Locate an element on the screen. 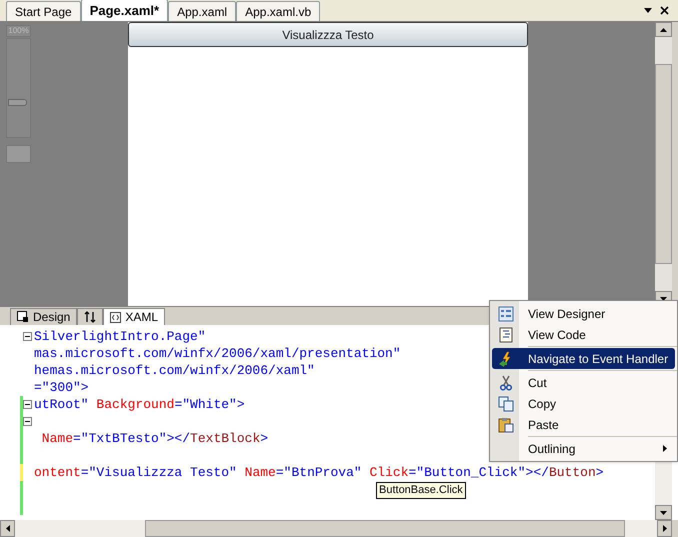  menu-item: Navigate to Event Handler is located at coordinates (583, 358).